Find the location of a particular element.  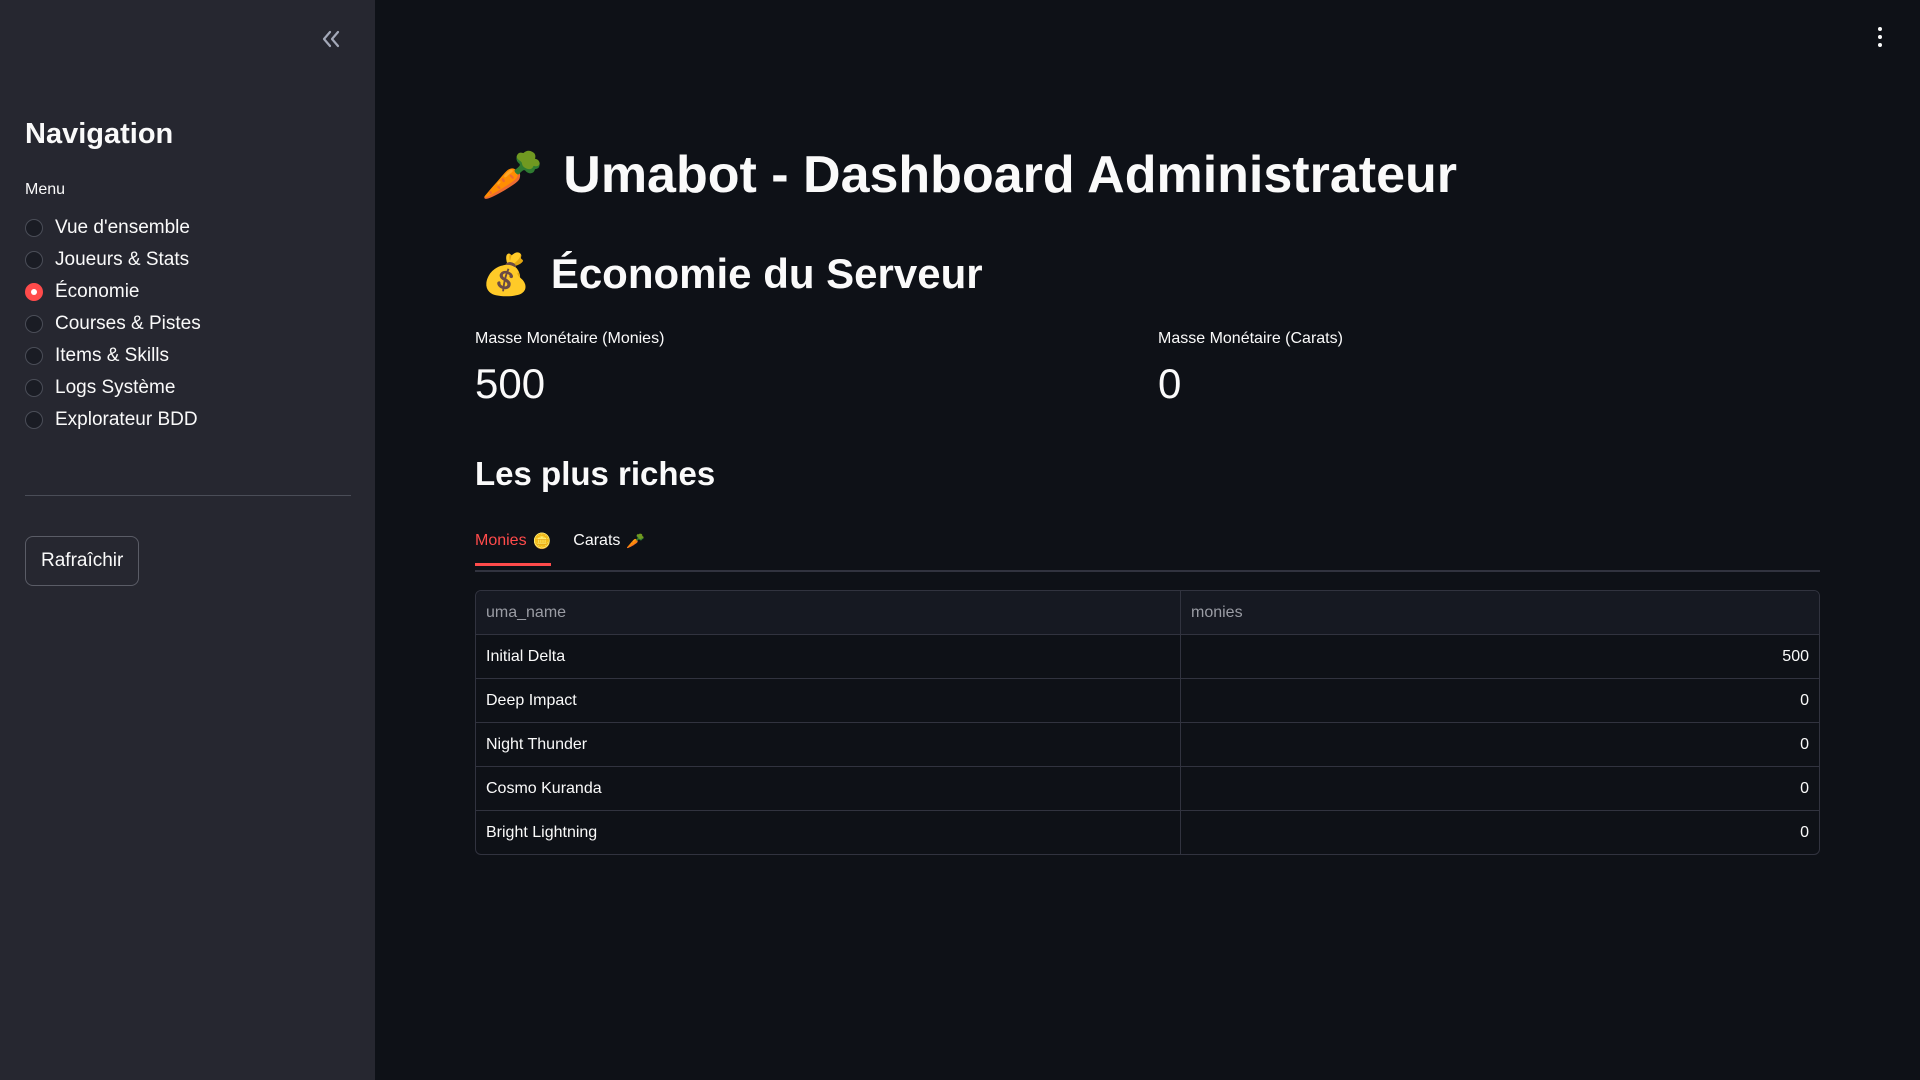

tab-bar: Monies 🪙 Carats 🥕 is located at coordinates (1147, 549).